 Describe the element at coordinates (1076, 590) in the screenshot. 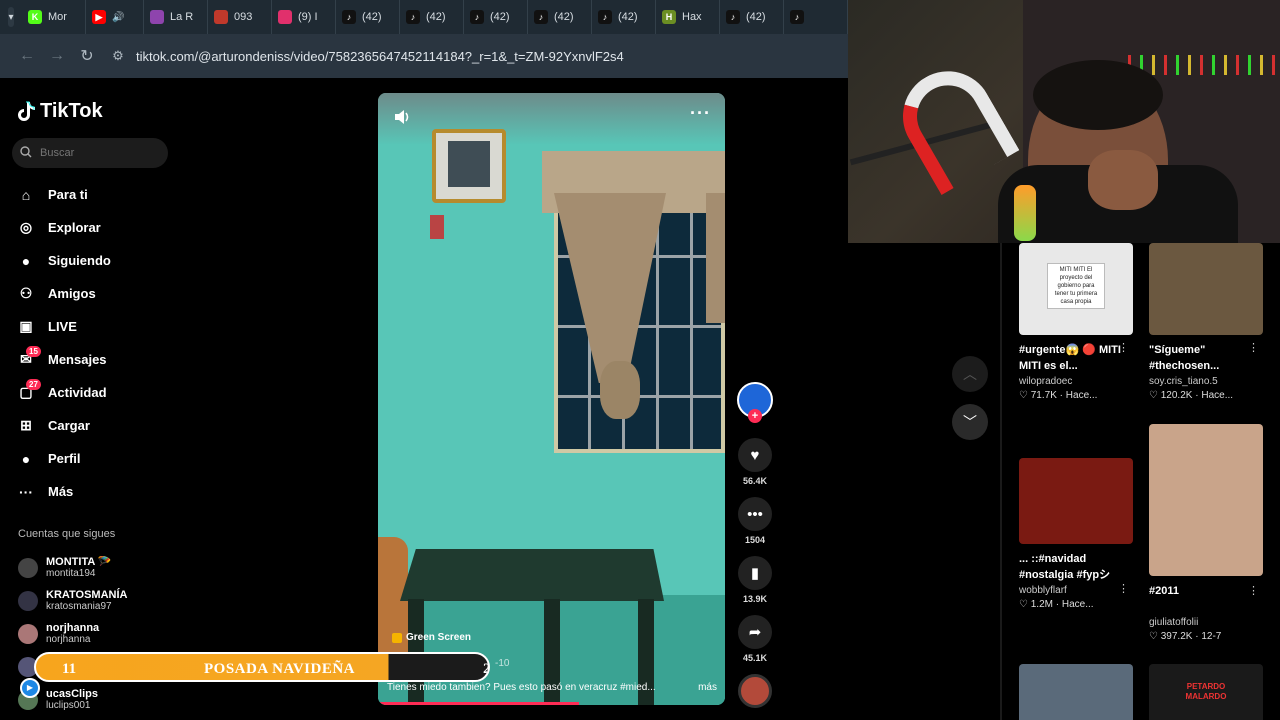

I see `related-video-user: wobblyflarf` at that location.